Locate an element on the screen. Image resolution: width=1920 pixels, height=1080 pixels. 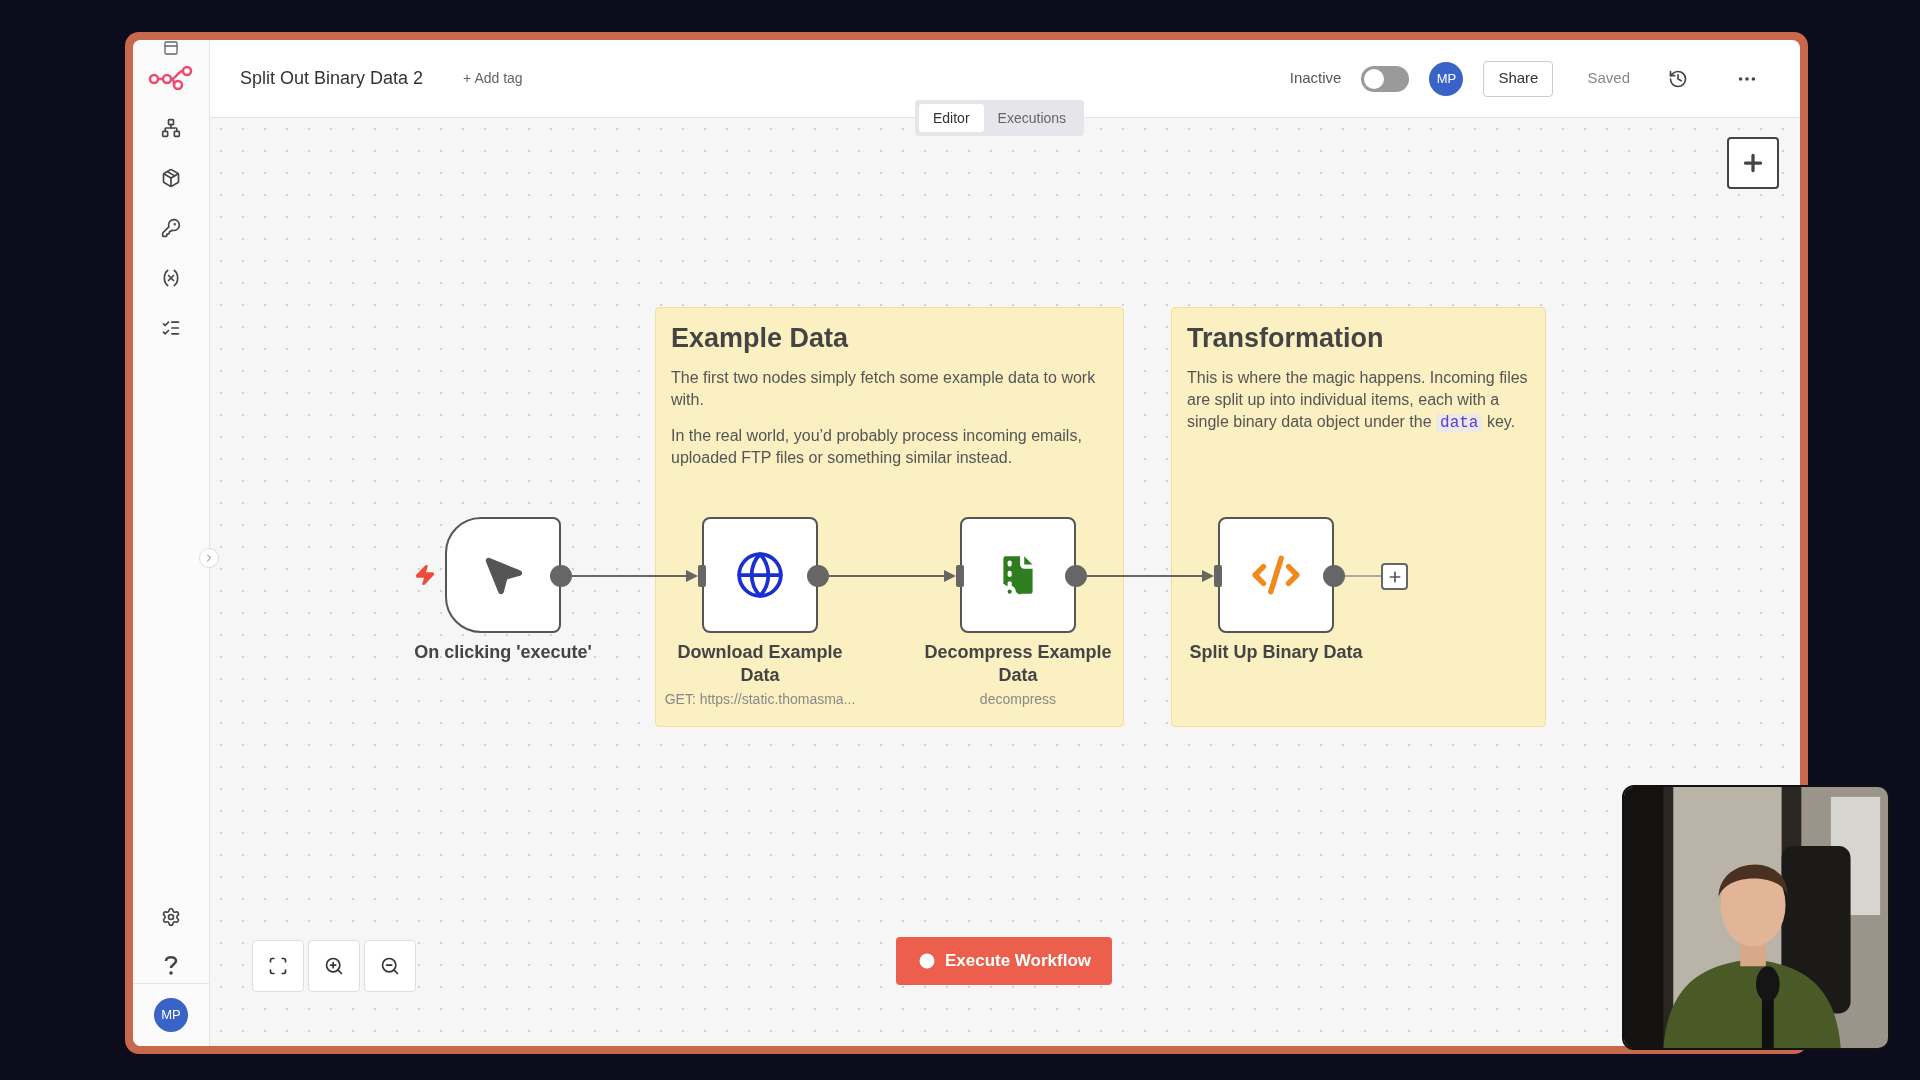
note-text: In the real world, you’d probably process incoming emails, uploaded FTP files or something similar instead. is located at coordinates (877, 446).